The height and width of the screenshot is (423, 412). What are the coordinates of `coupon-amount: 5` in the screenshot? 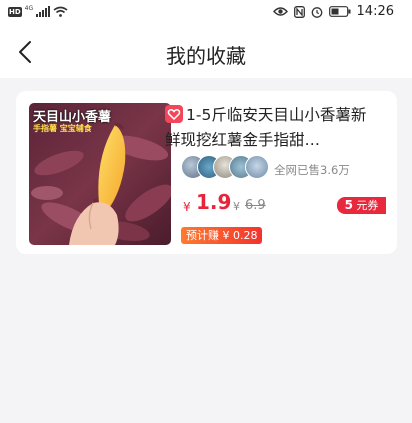 It's located at (348, 205).